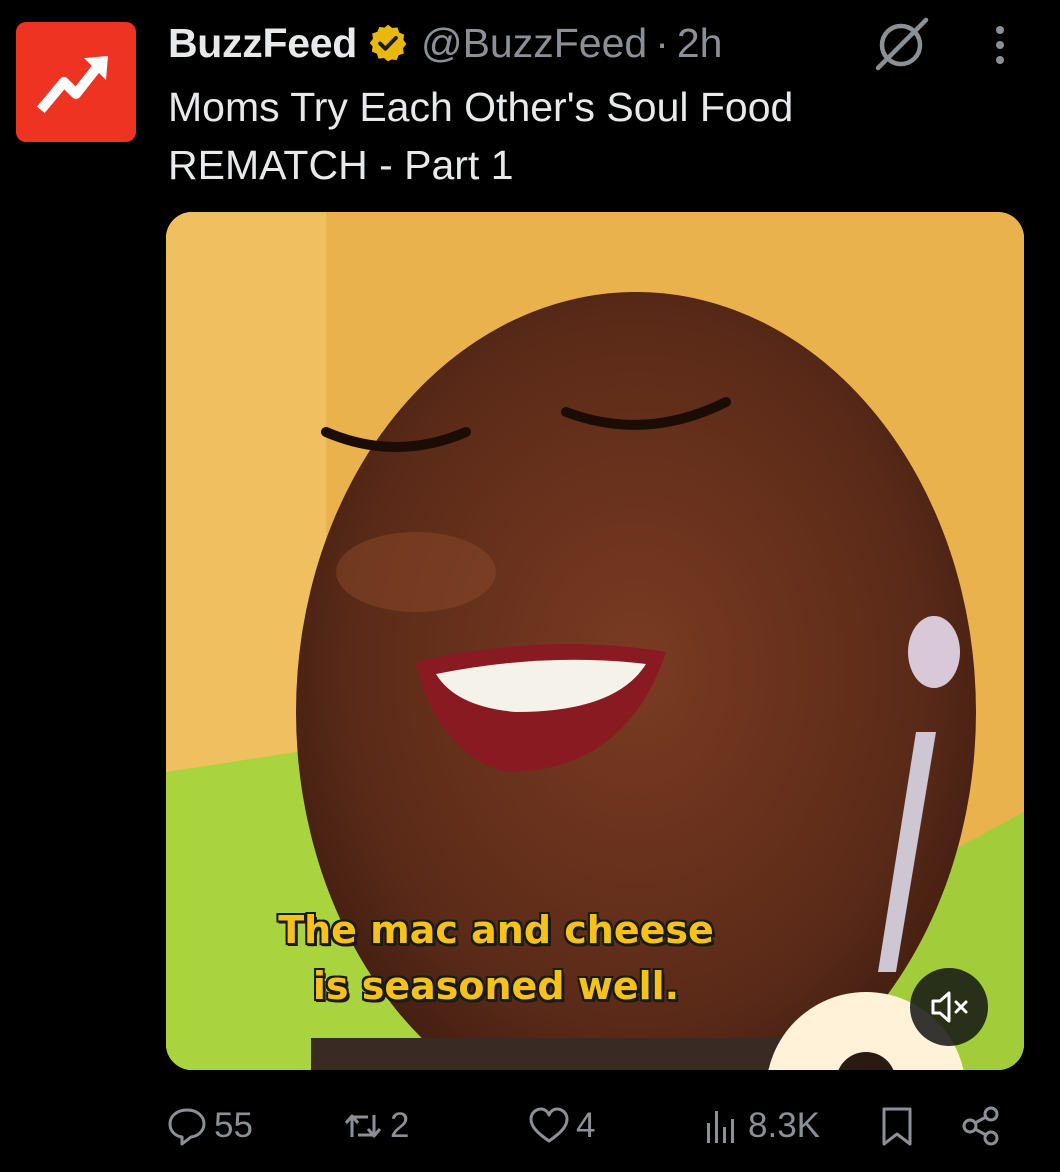  I want to click on caption-line-1: The mac and cheese, so click(496, 930).